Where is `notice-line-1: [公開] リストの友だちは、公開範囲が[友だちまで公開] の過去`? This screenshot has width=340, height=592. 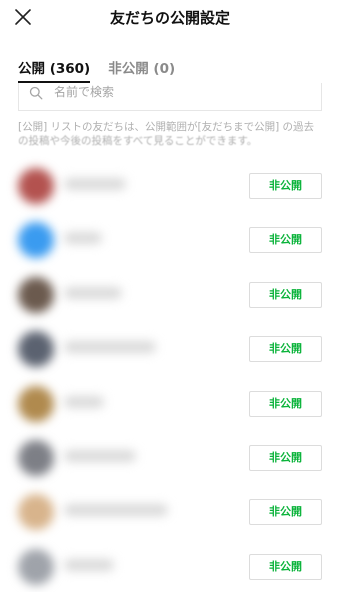 notice-line-1: [公開] リストの友だちは、公開範囲が[友だちまで公開] の過去 is located at coordinates (166, 127).